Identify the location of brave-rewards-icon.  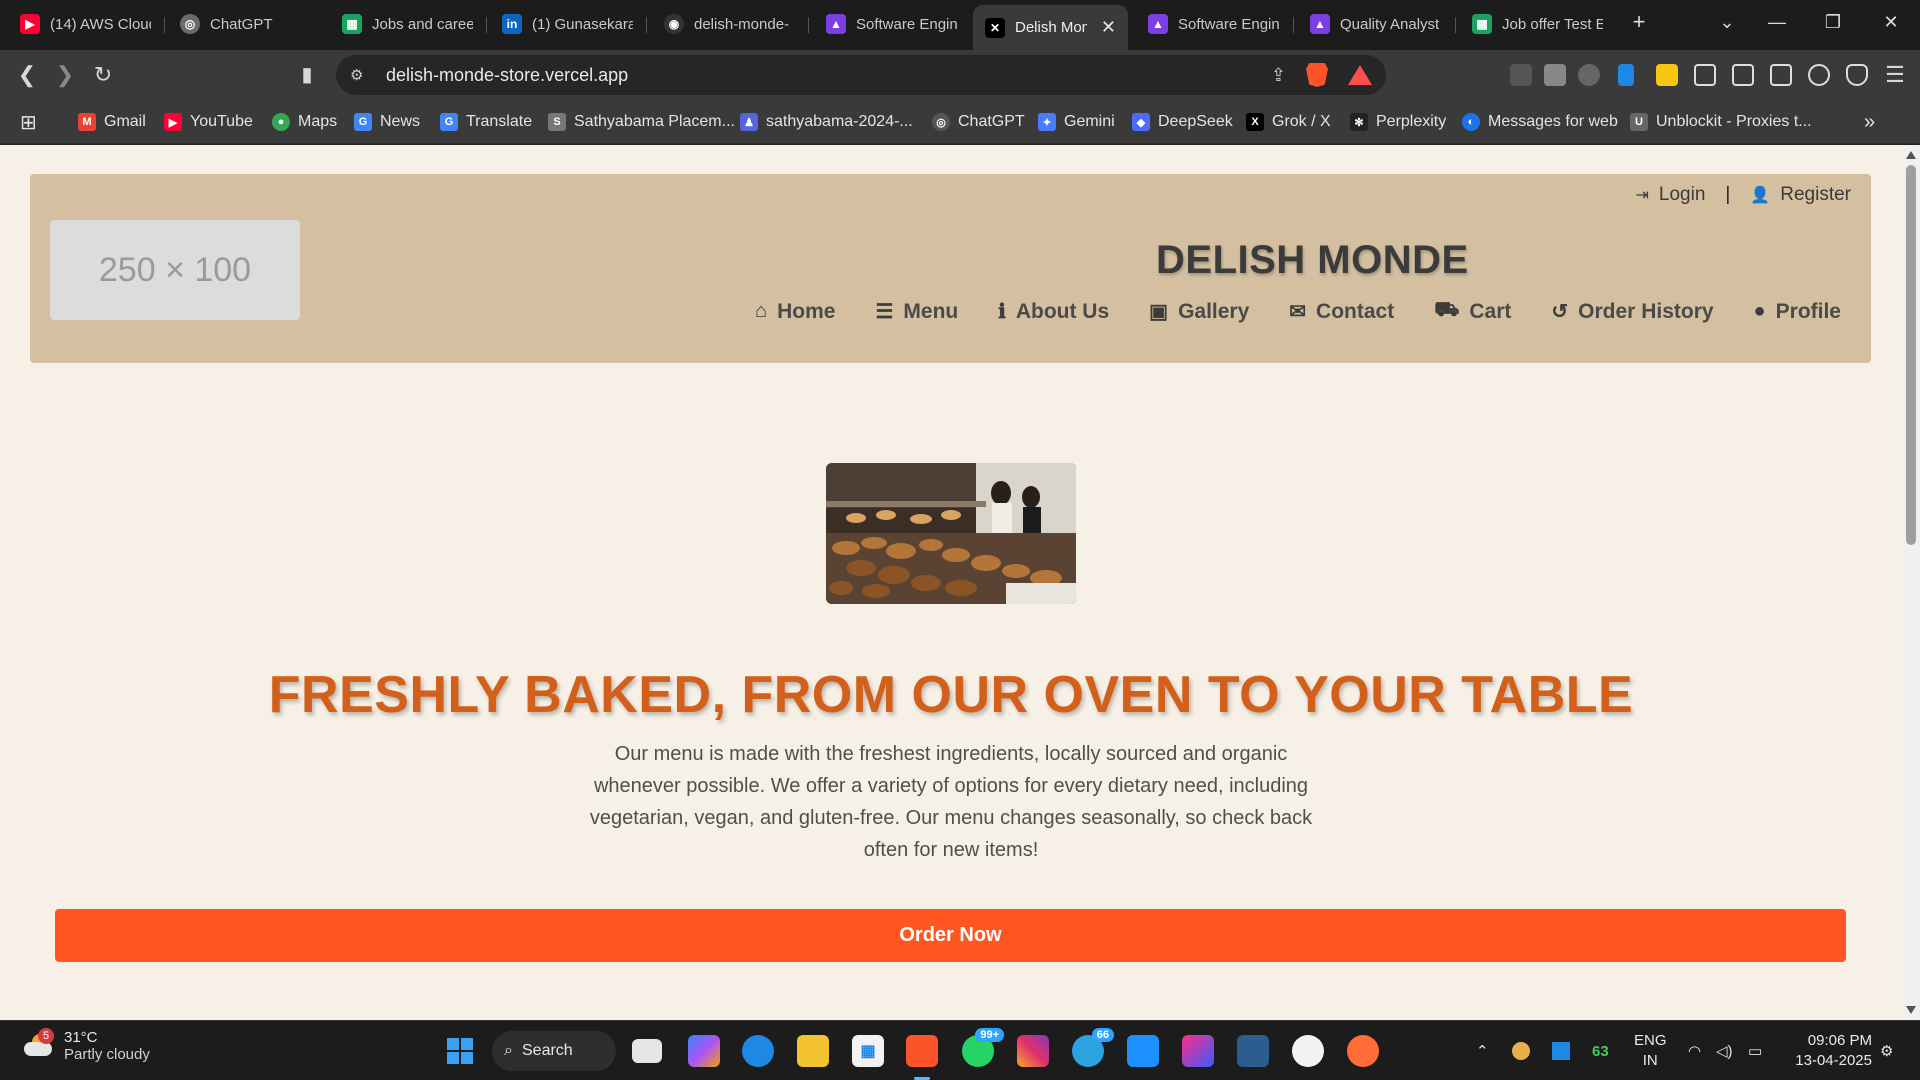
(1360, 75).